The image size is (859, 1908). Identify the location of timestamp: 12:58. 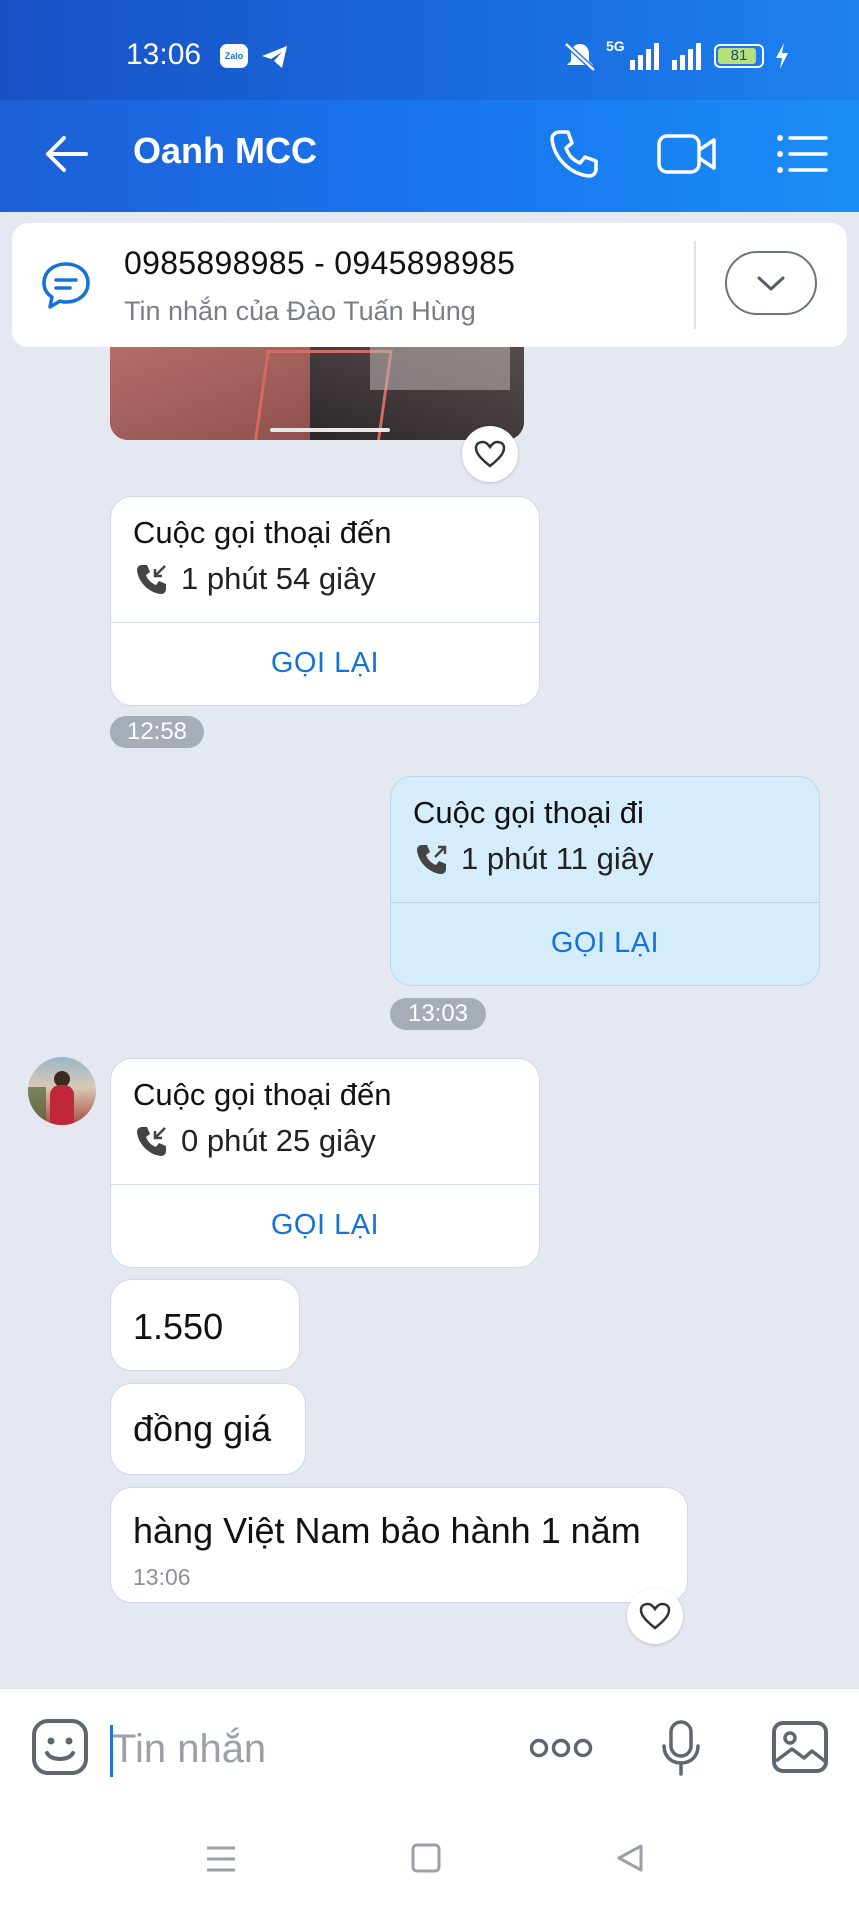
(157, 732).